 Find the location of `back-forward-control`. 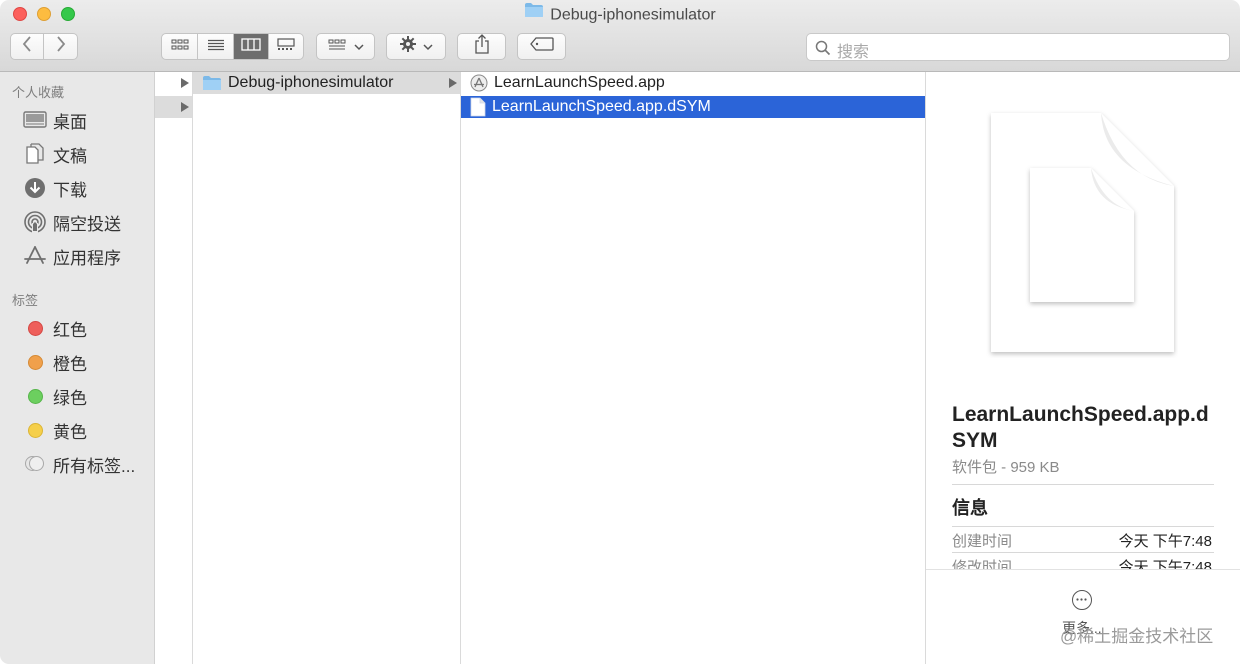

back-forward-control is located at coordinates (44, 46).